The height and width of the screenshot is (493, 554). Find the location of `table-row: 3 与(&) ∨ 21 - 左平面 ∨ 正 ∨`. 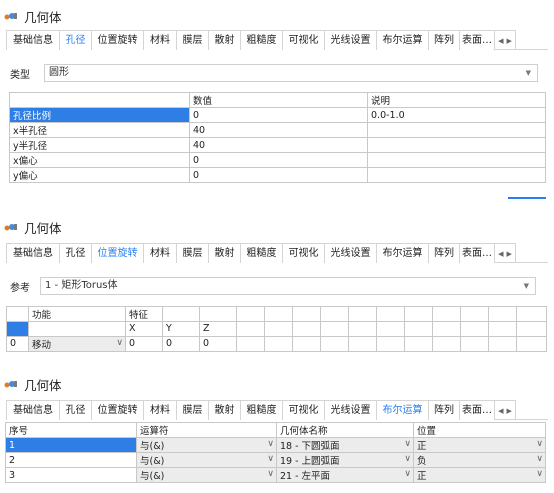

table-row: 3 与(&) ∨ 21 - 左平面 ∨ 正 ∨ is located at coordinates (275, 475).